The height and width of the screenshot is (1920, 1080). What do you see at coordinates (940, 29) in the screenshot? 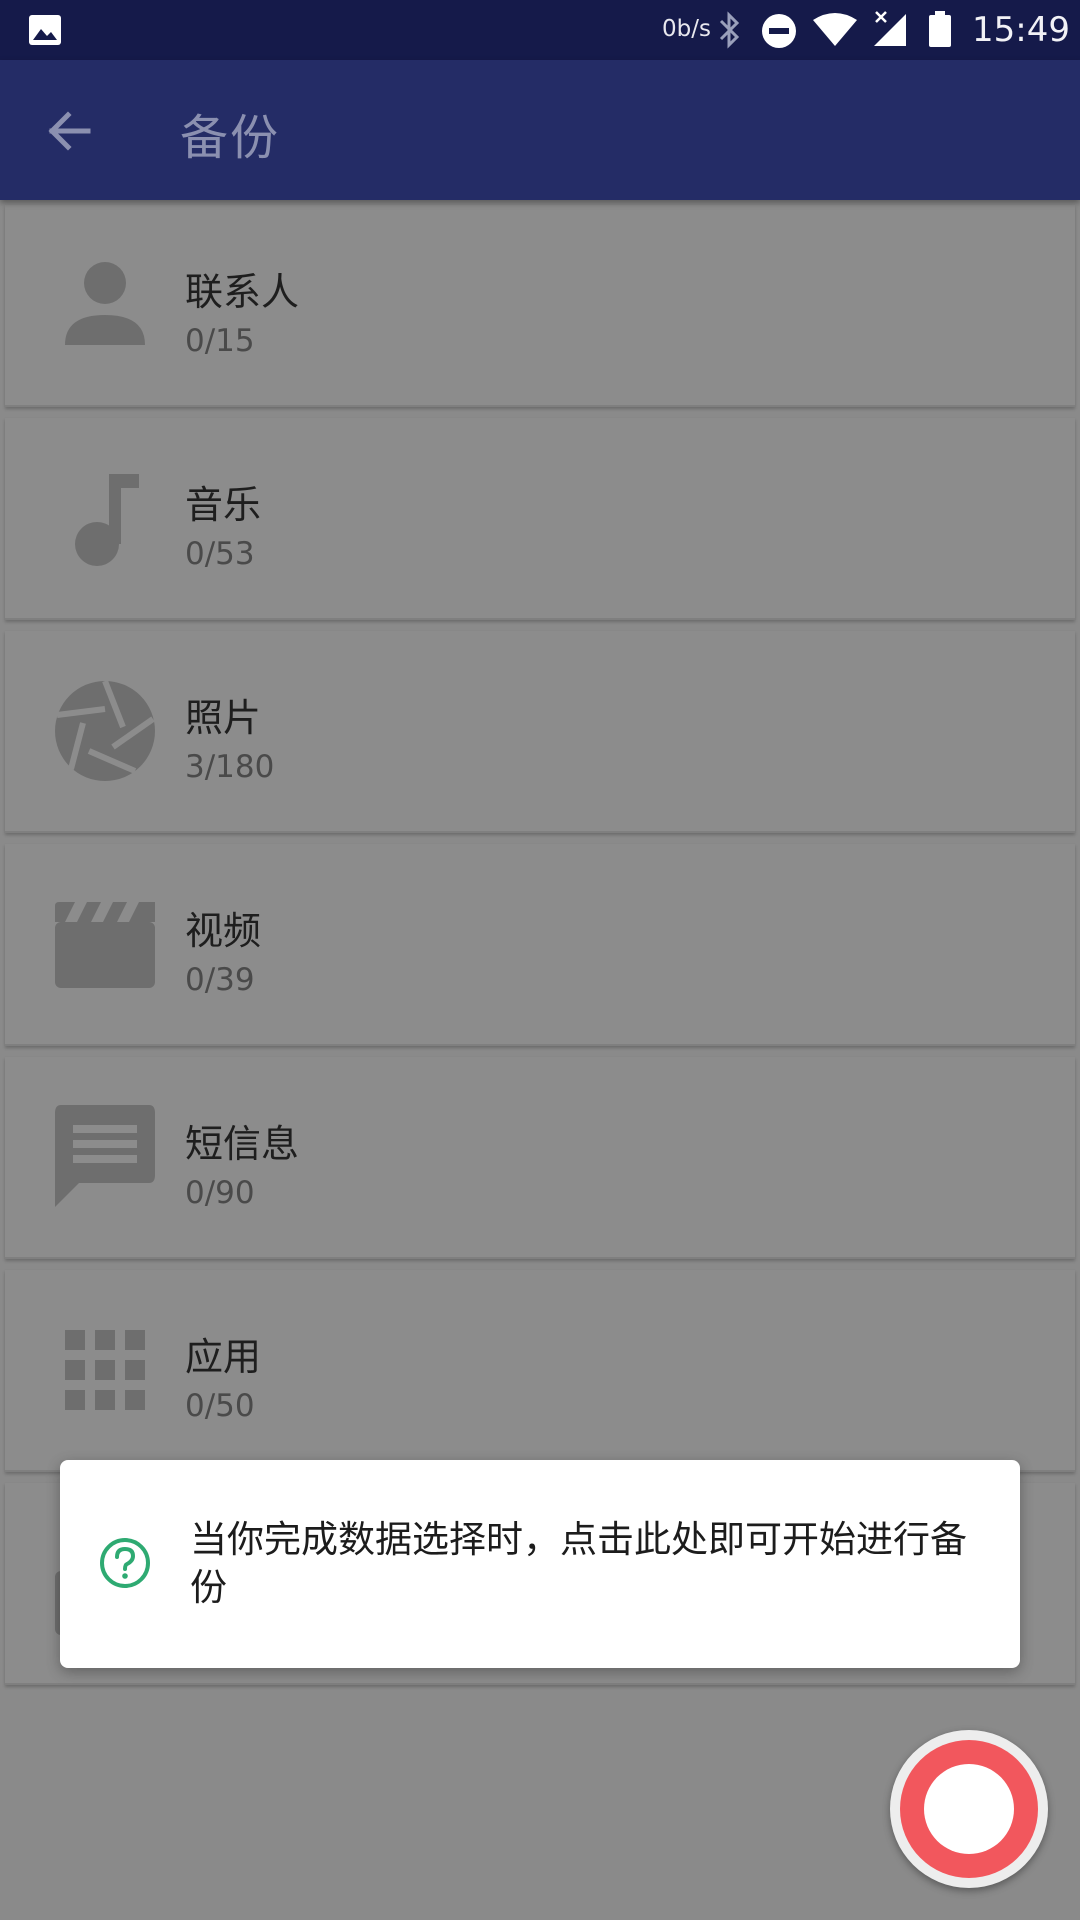
I see `battery-icon` at bounding box center [940, 29].